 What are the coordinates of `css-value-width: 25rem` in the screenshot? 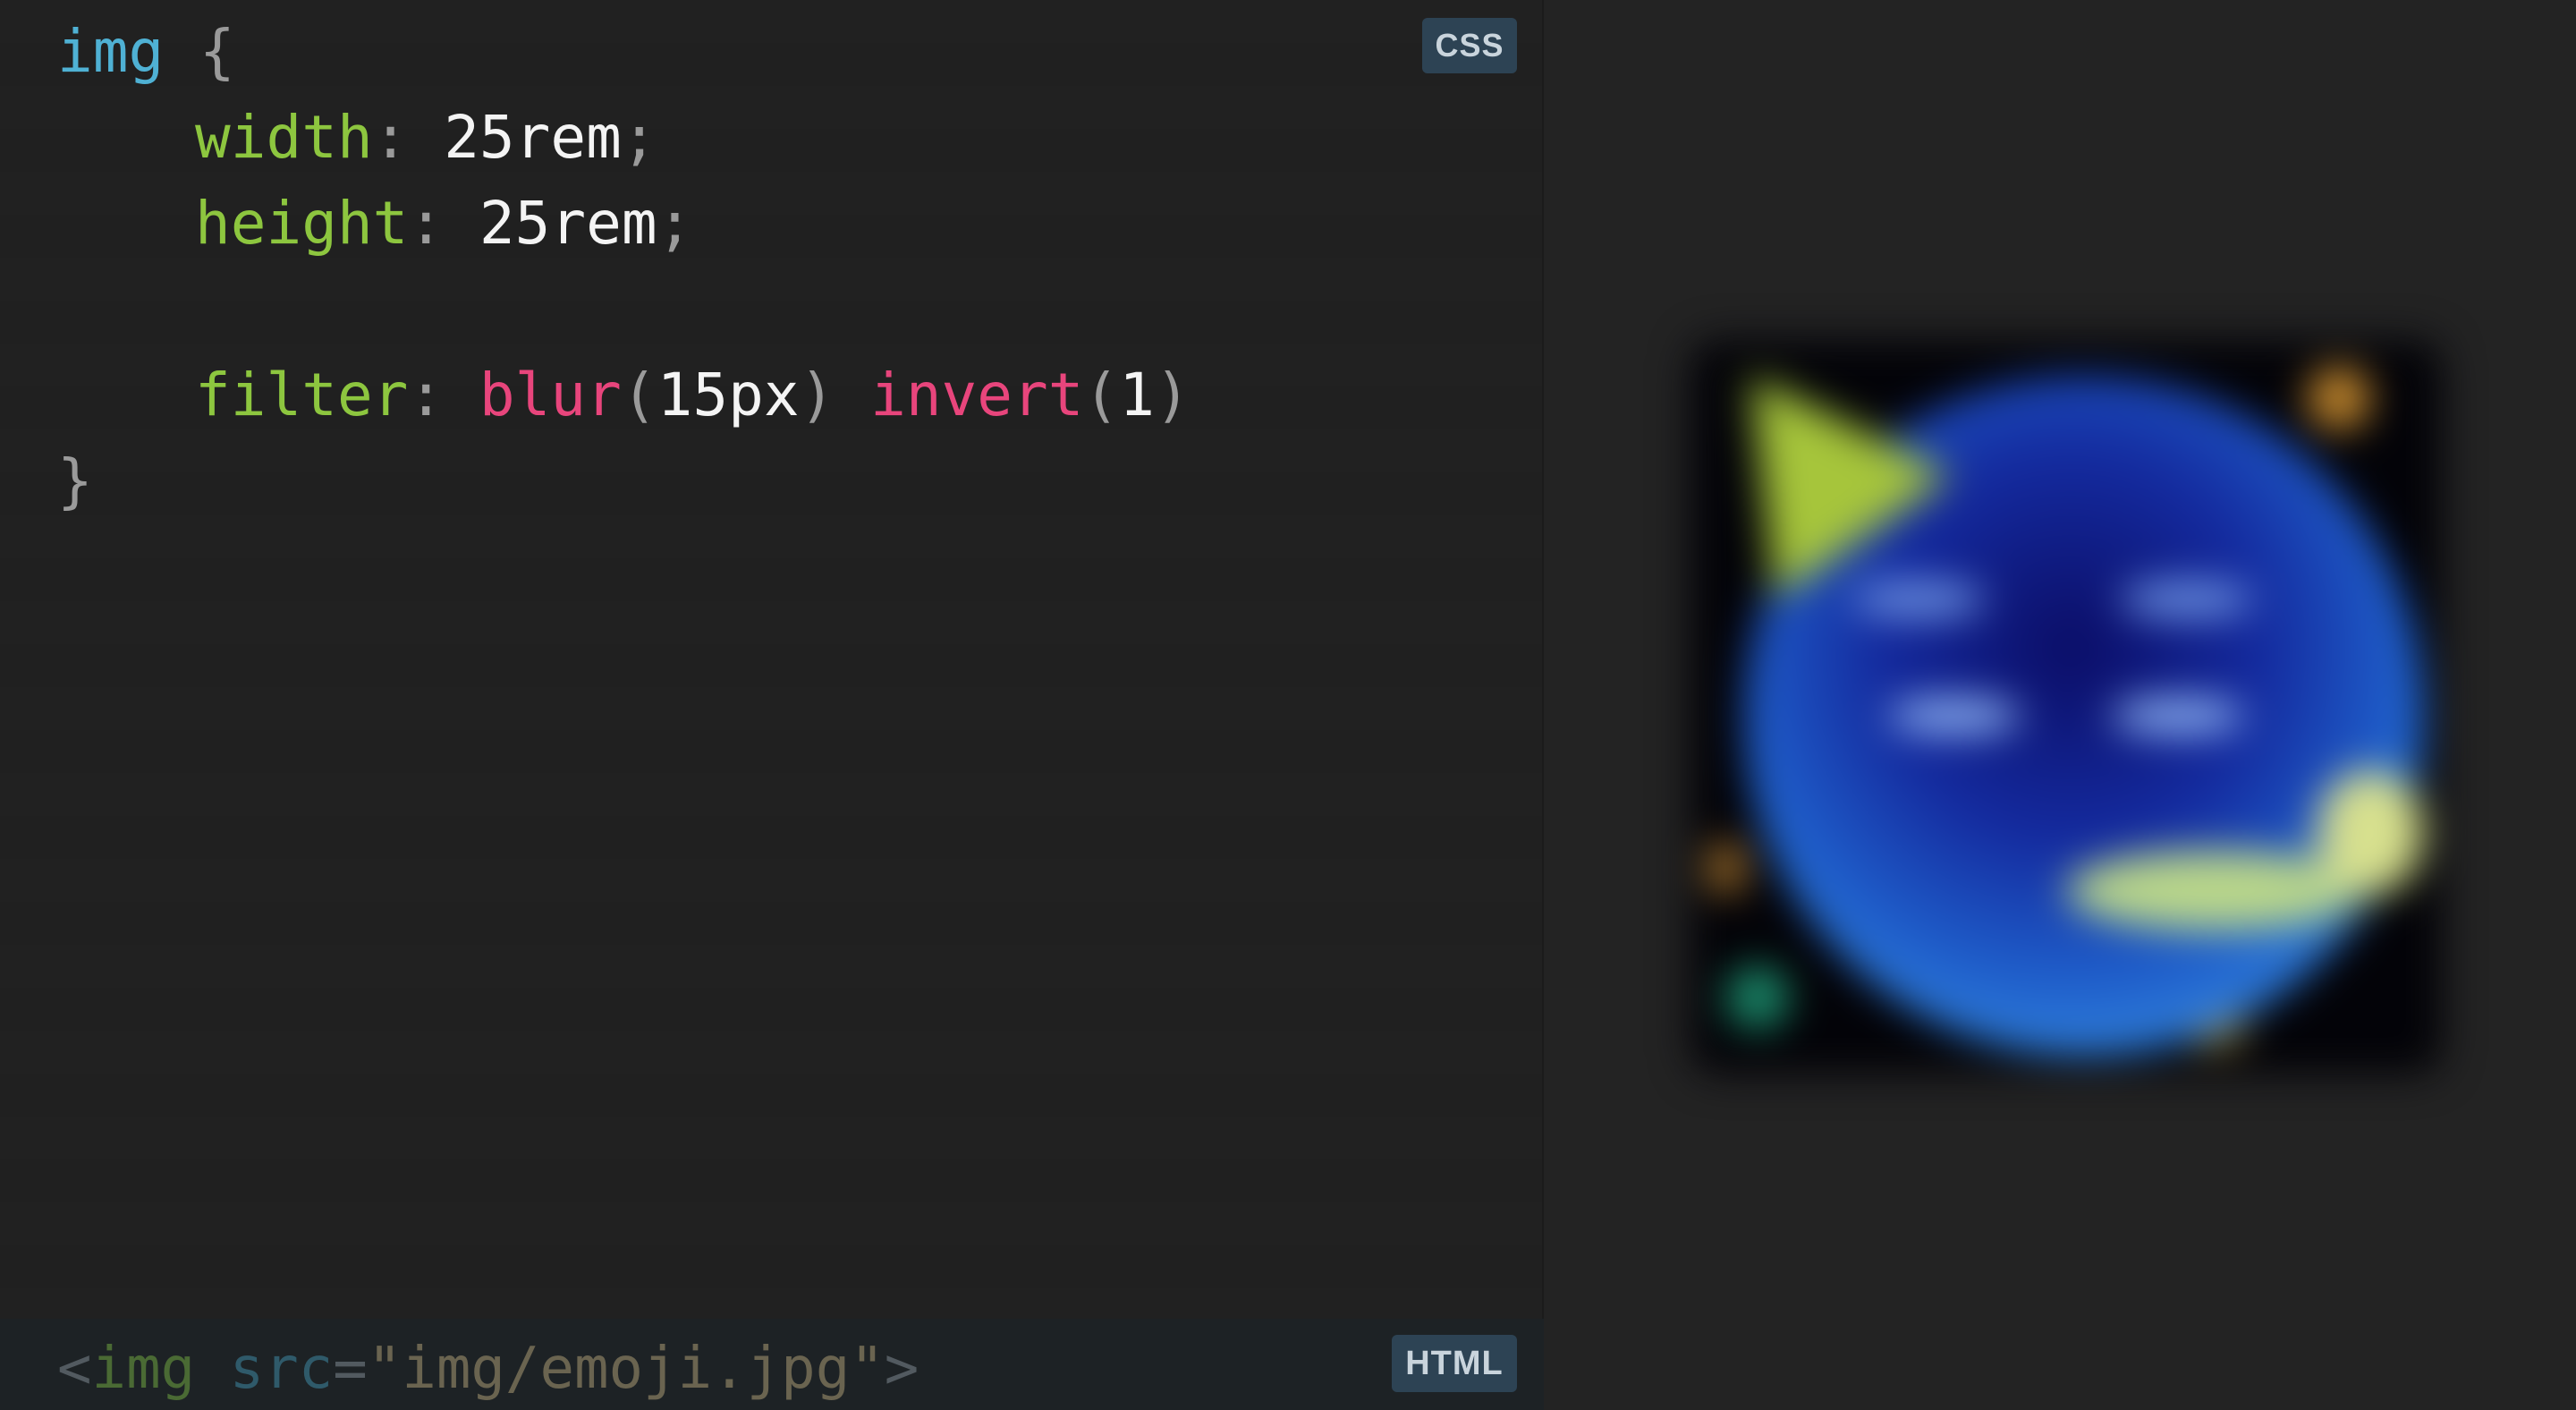 It's located at (533, 137).